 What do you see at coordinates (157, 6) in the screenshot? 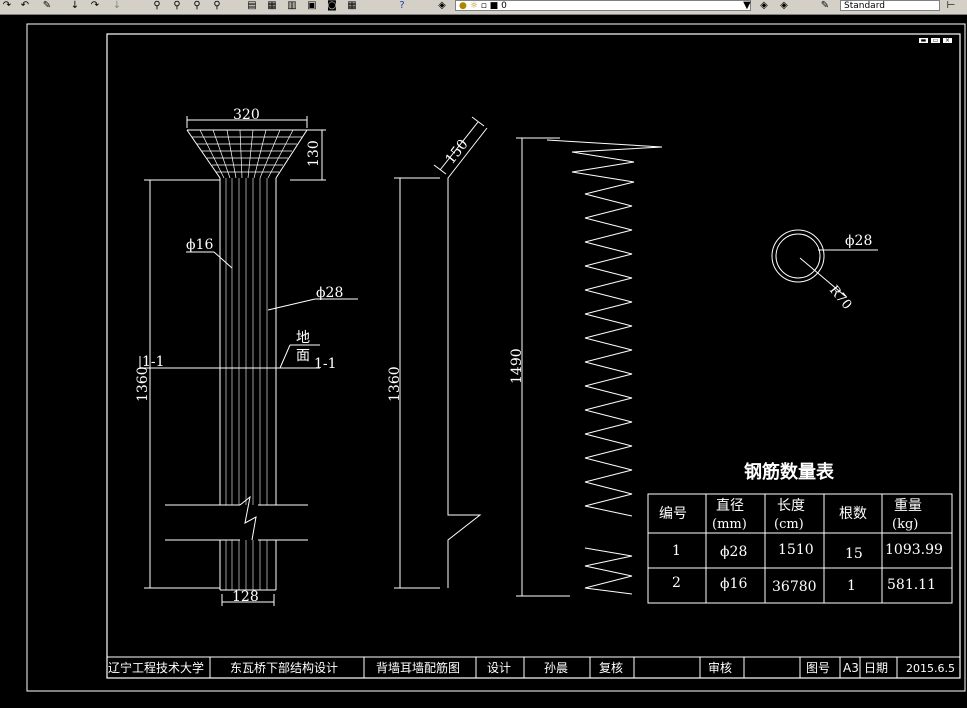
I see `zoom-realtime-icon: ⚲` at bounding box center [157, 6].